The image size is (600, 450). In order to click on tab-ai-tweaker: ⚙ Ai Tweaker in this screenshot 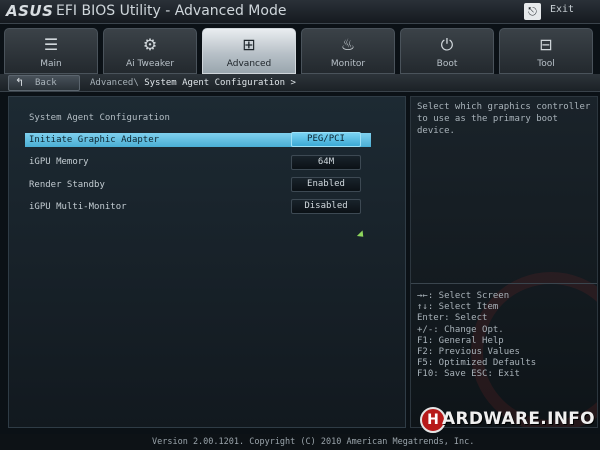, I will do `click(150, 51)`.